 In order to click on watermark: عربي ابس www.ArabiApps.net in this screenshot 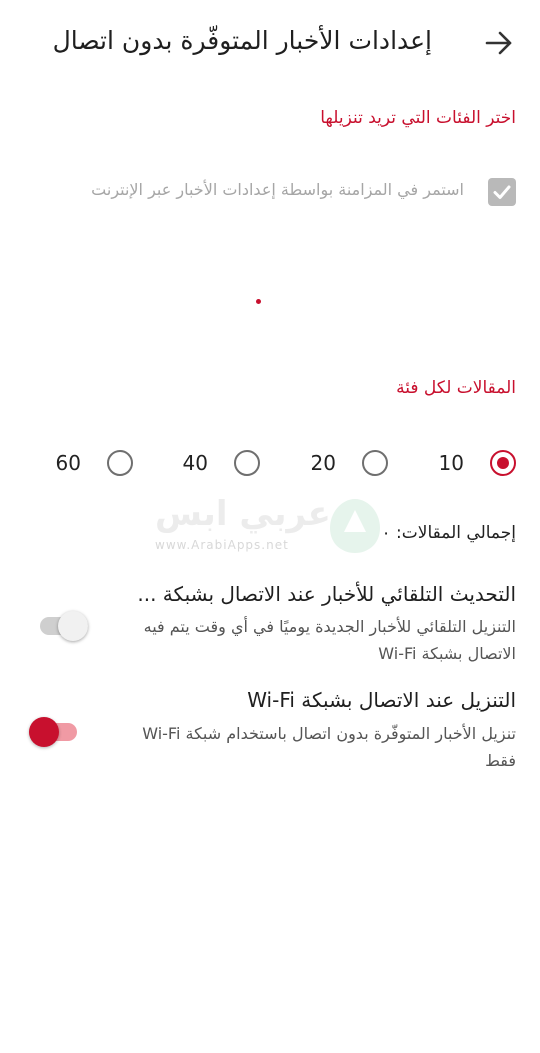, I will do `click(270, 527)`.